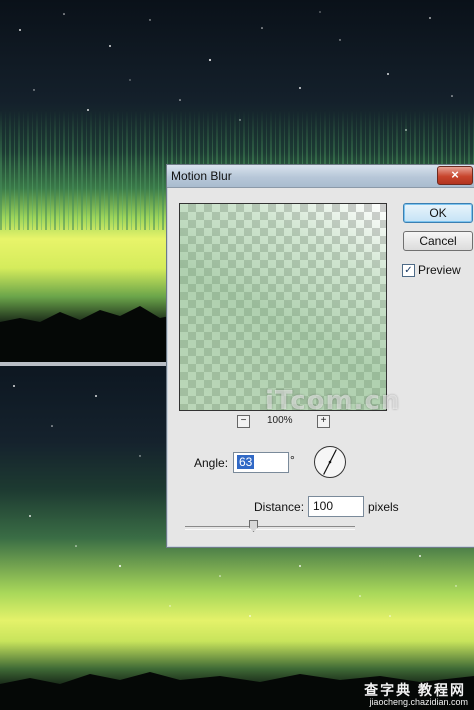 The image size is (474, 710). I want to click on distance-unit: pixels, so click(383, 507).